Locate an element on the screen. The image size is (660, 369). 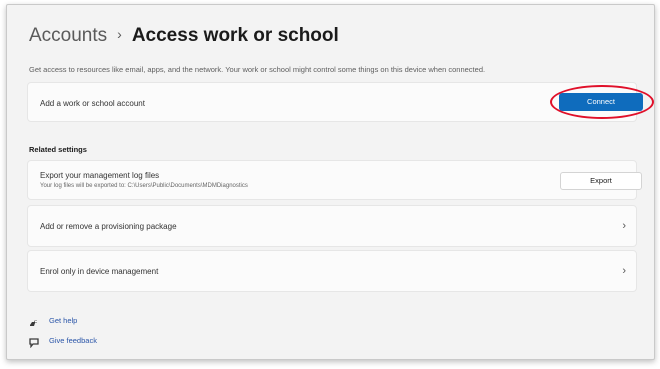
help-icon is located at coordinates (34, 320).